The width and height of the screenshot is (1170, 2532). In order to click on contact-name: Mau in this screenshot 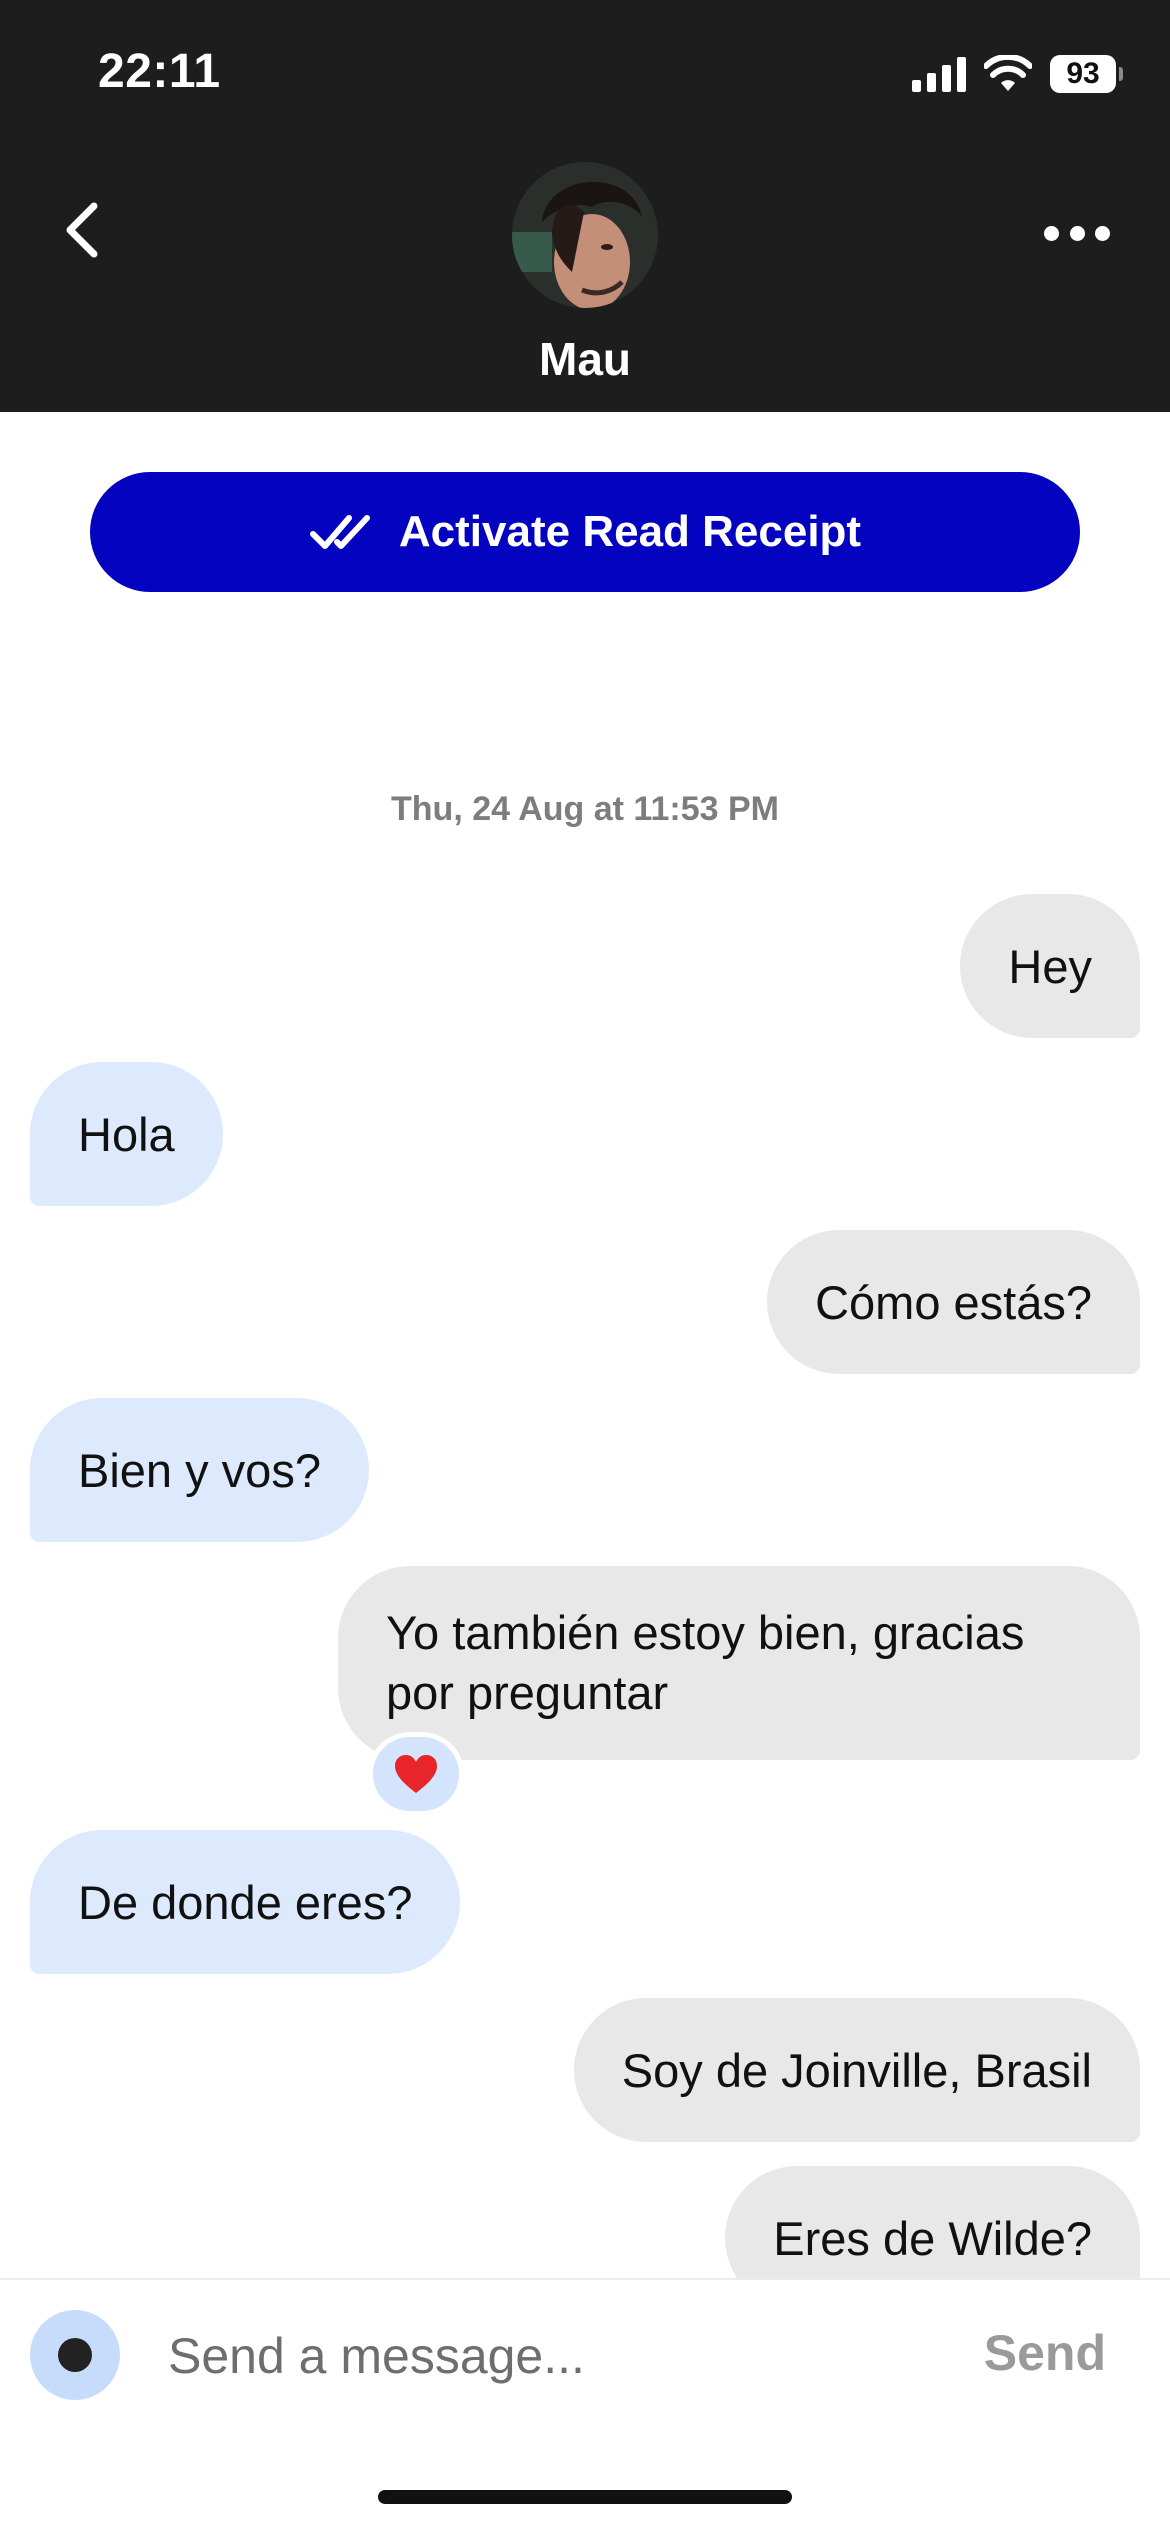, I will do `click(585, 359)`.